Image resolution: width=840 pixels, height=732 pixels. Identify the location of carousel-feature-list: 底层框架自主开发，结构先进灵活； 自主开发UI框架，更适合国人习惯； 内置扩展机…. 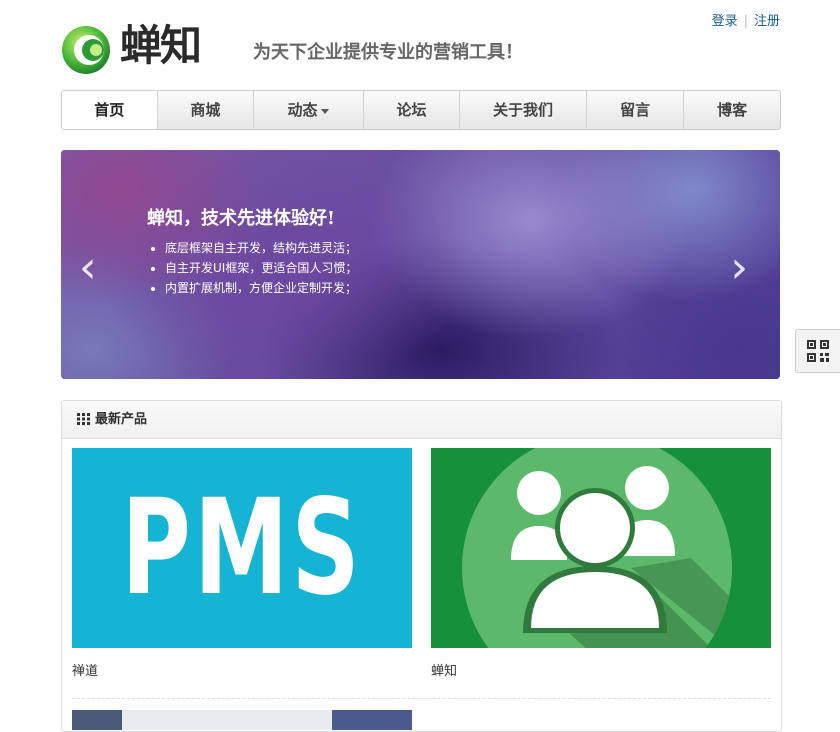
(253, 268).